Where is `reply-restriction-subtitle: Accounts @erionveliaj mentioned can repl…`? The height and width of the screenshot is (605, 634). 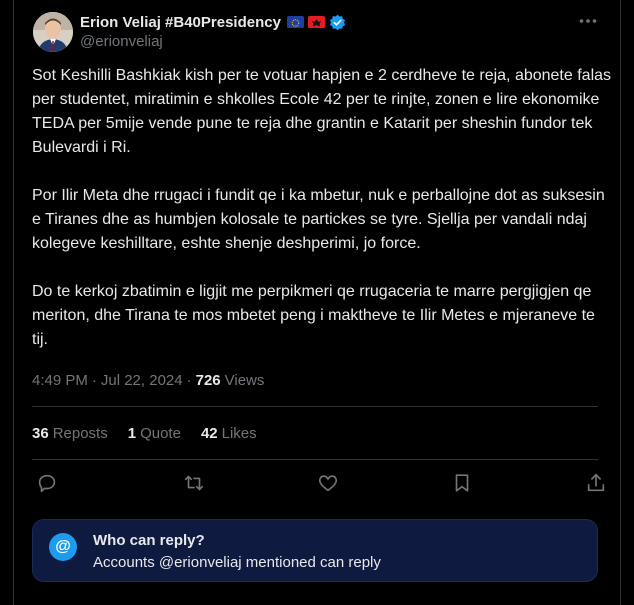 reply-restriction-subtitle: Accounts @erionveliaj mentioned can repl… is located at coordinates (237, 562).